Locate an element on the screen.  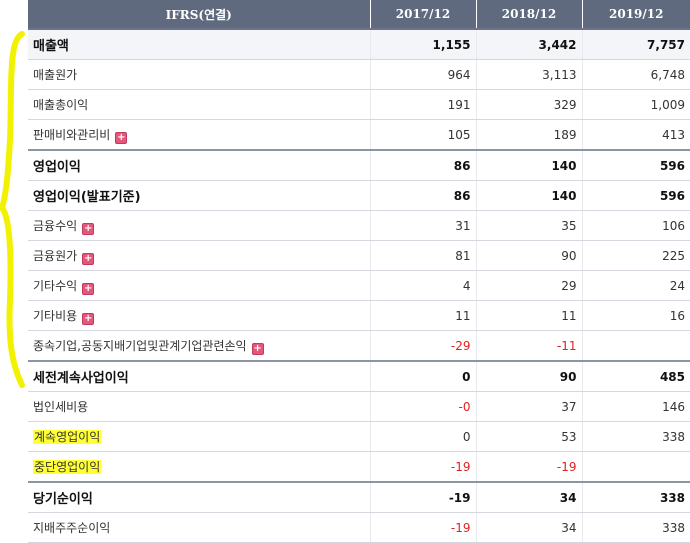
table-row-income-tax: 법인세비용 -0 37 146 is located at coordinates (359, 406).